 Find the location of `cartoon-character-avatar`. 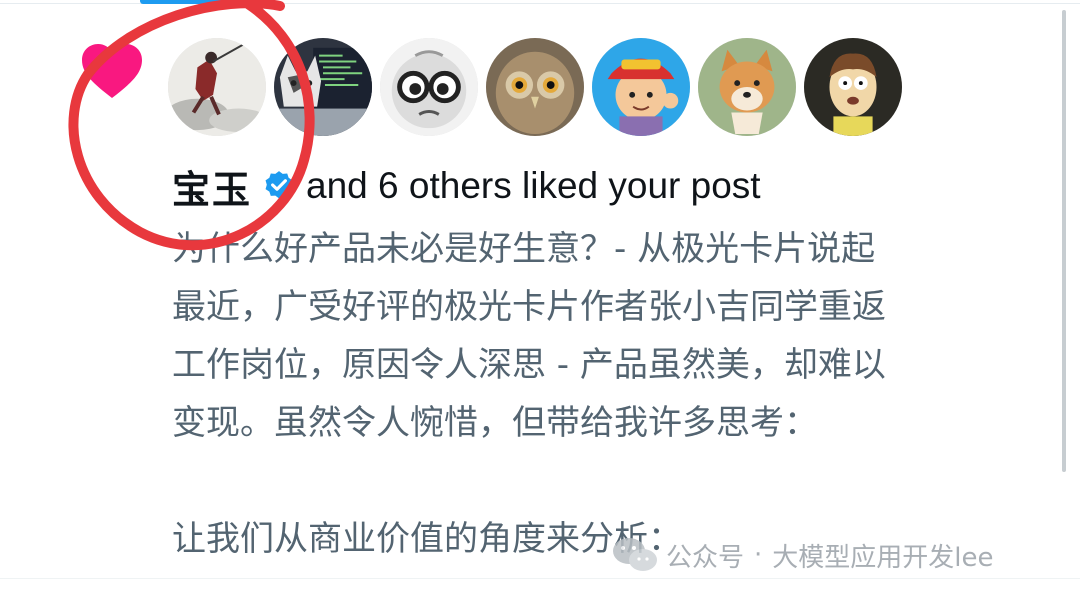

cartoon-character-avatar is located at coordinates (853, 87).